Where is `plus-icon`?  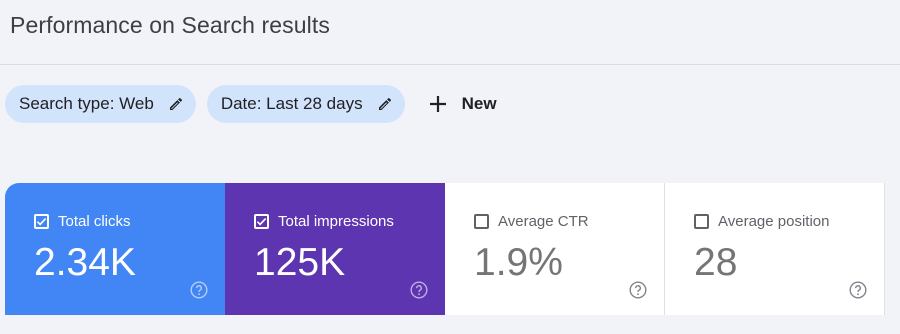 plus-icon is located at coordinates (438, 104).